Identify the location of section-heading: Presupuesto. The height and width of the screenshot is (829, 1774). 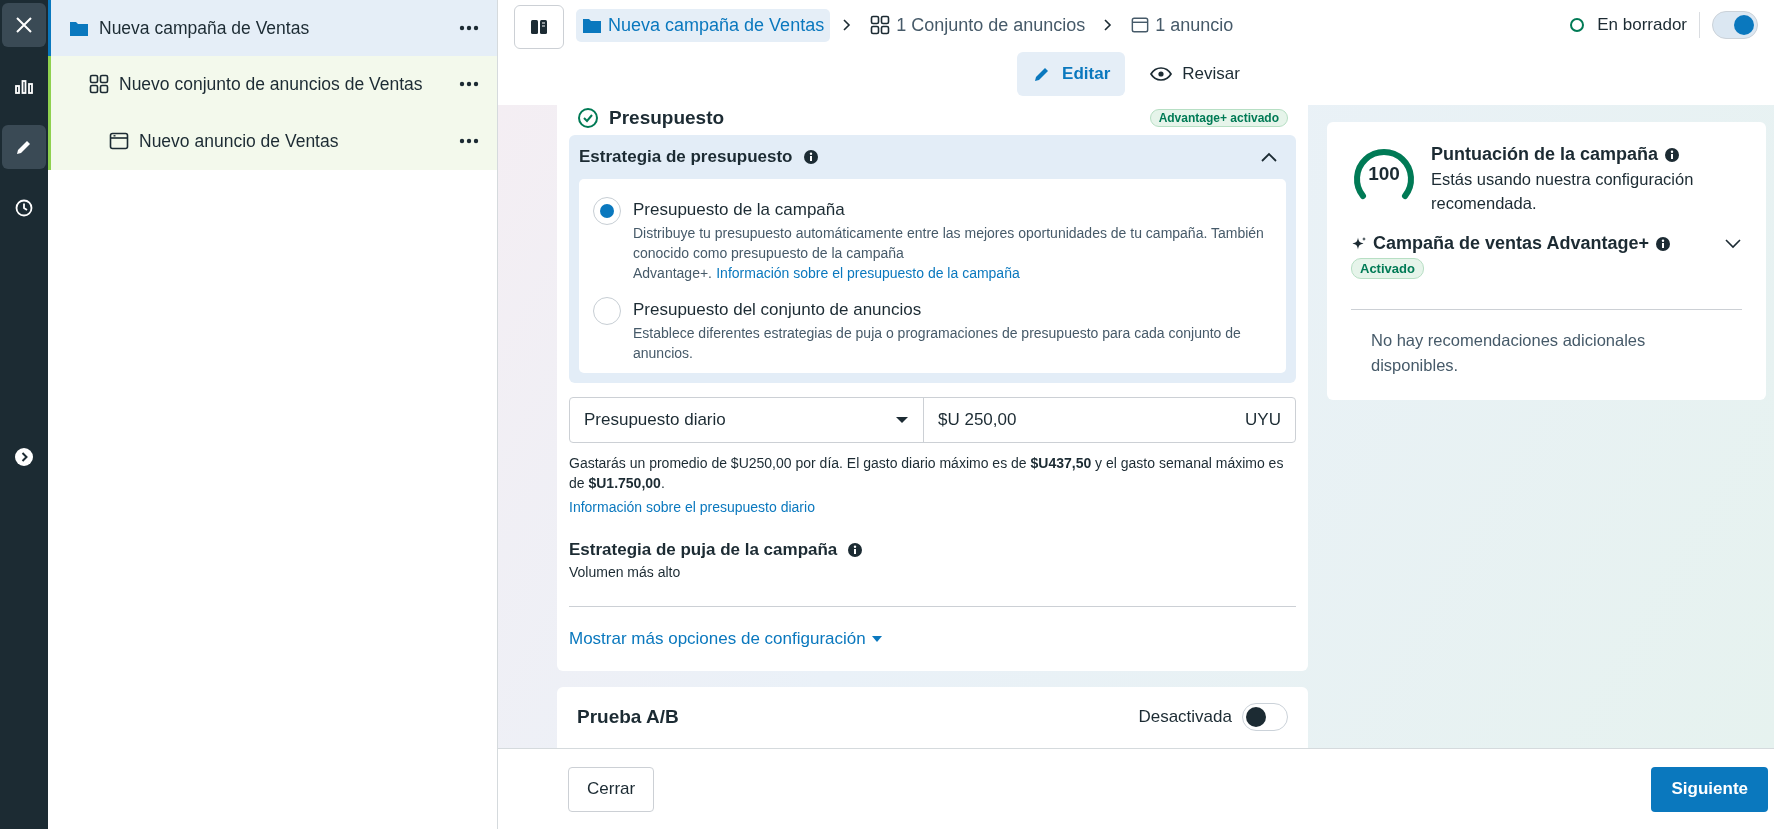
(667, 118).